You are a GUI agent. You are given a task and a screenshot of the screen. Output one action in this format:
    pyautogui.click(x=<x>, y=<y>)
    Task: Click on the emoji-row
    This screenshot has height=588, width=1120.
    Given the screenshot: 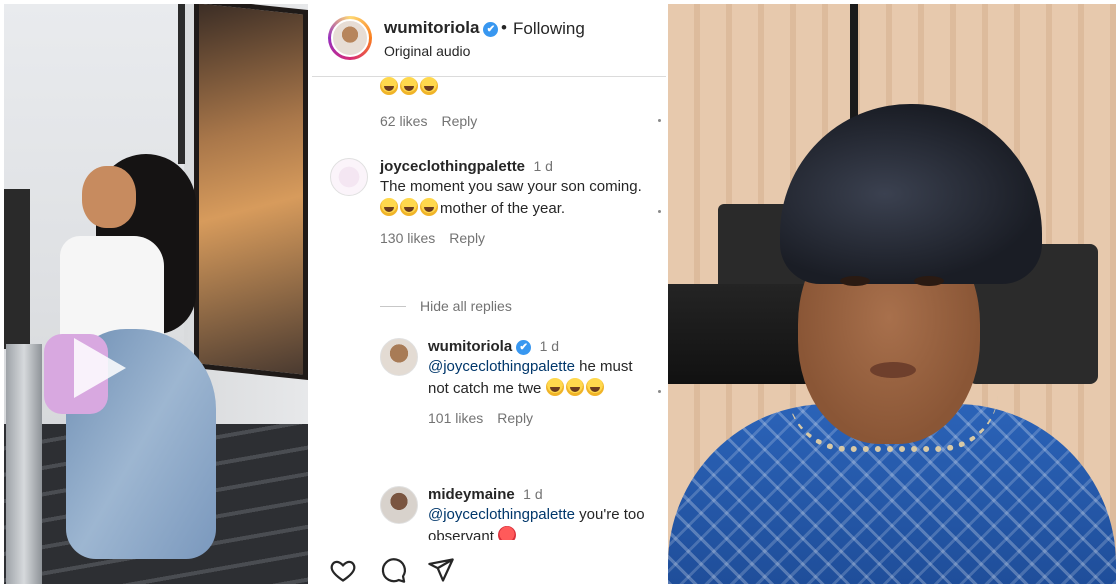 What is the action you would take?
    pyautogui.click(x=435, y=87)
    